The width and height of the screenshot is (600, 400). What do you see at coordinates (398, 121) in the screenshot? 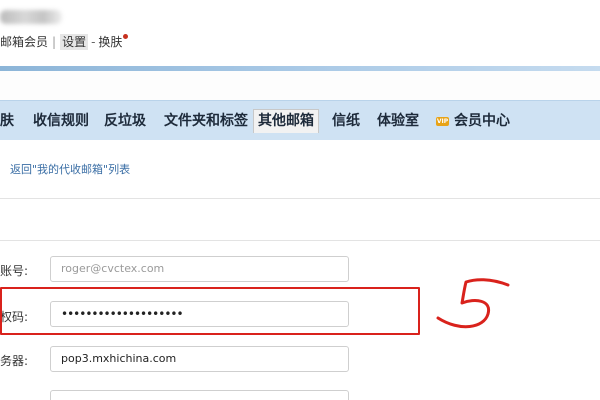
I see `tab-lab: 体验室` at bounding box center [398, 121].